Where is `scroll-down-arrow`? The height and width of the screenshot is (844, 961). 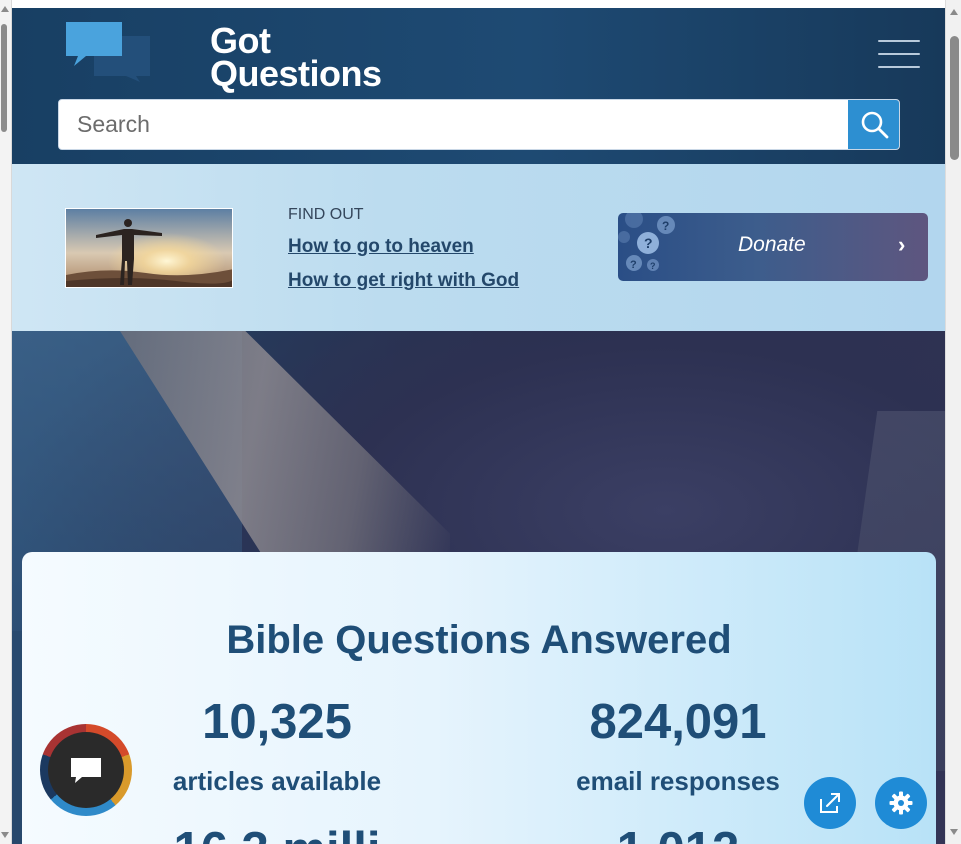 scroll-down-arrow is located at coordinates (954, 832).